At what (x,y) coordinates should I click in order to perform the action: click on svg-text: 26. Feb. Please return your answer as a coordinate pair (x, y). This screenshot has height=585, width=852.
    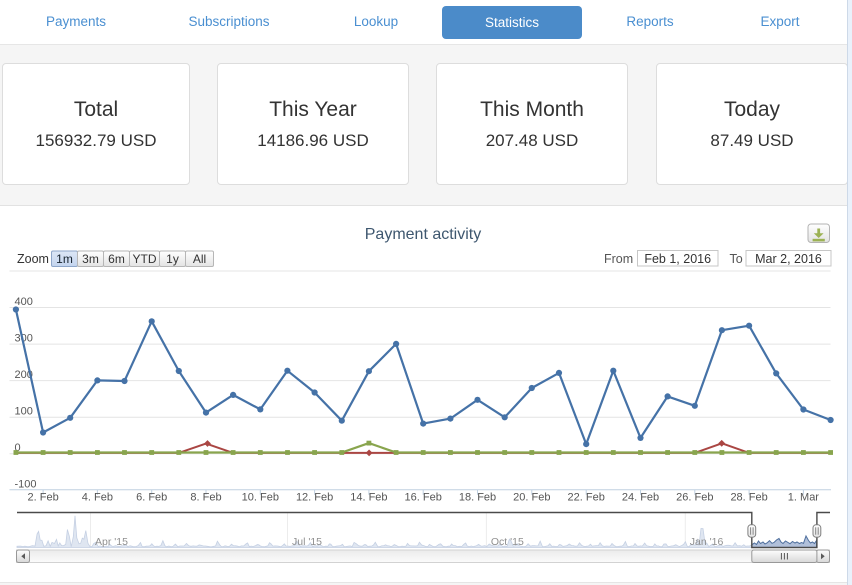
    Looking at the image, I should click on (694, 498).